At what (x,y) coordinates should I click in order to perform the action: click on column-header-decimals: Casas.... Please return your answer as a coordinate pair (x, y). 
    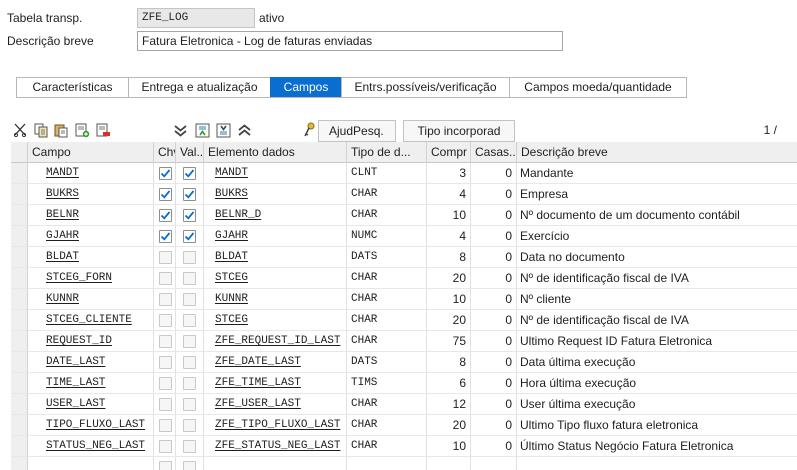
    Looking at the image, I should click on (494, 152).